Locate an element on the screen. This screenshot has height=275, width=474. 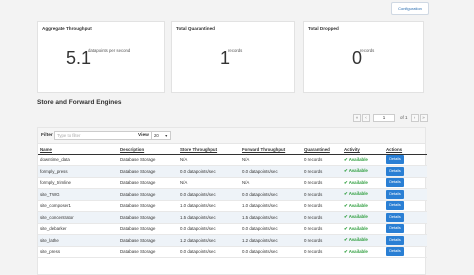
column-header-actions: Actions is located at coordinates (405, 150).